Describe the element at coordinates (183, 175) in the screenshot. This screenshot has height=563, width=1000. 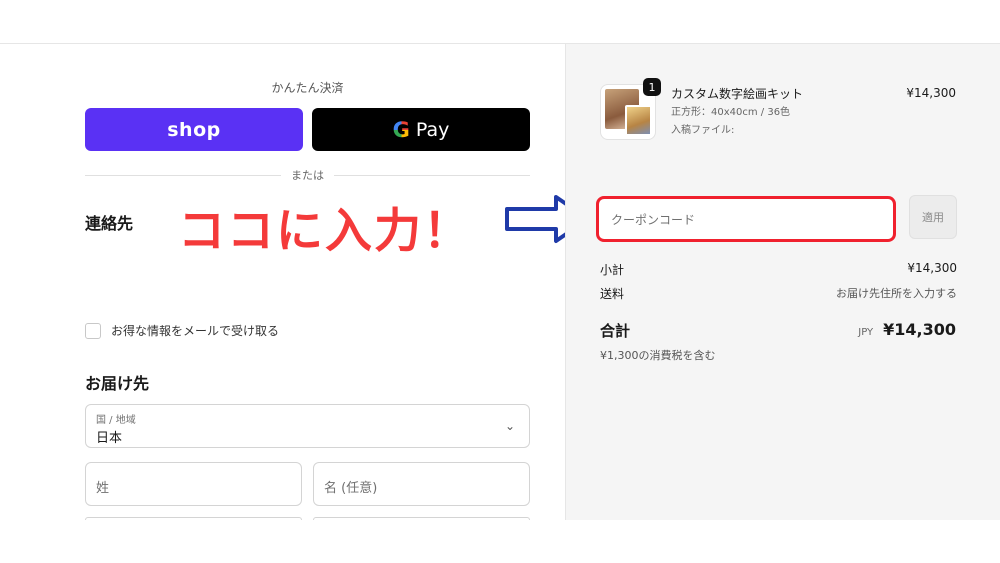
I see `divider-line-left` at that location.